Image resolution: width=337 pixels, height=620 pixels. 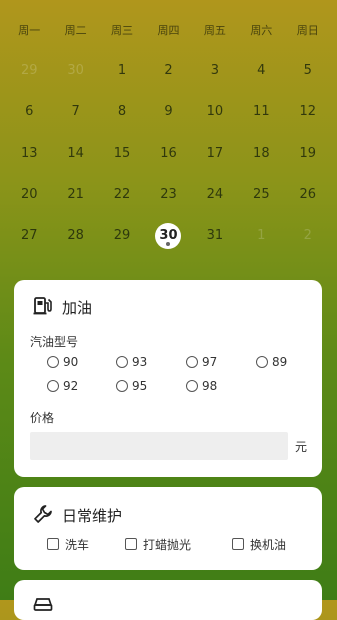 What do you see at coordinates (75, 71) in the screenshot?
I see `calendar-day-outside: 30` at bounding box center [75, 71].